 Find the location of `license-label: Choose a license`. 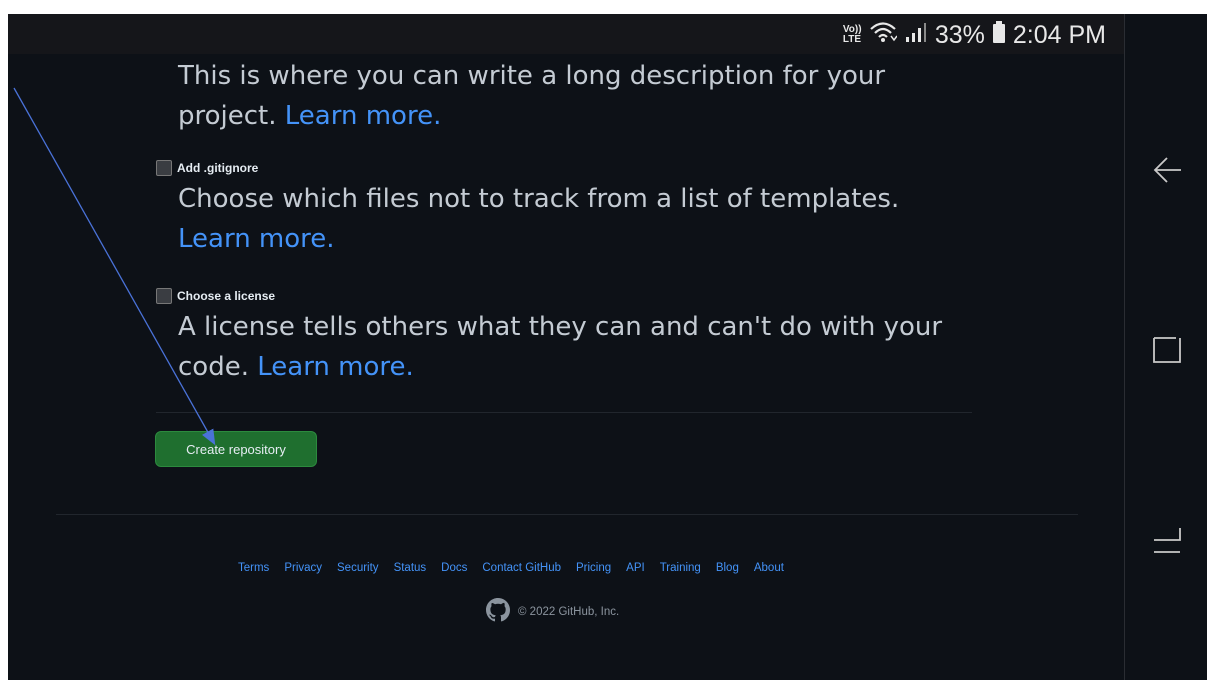

license-label: Choose a license is located at coordinates (226, 296).